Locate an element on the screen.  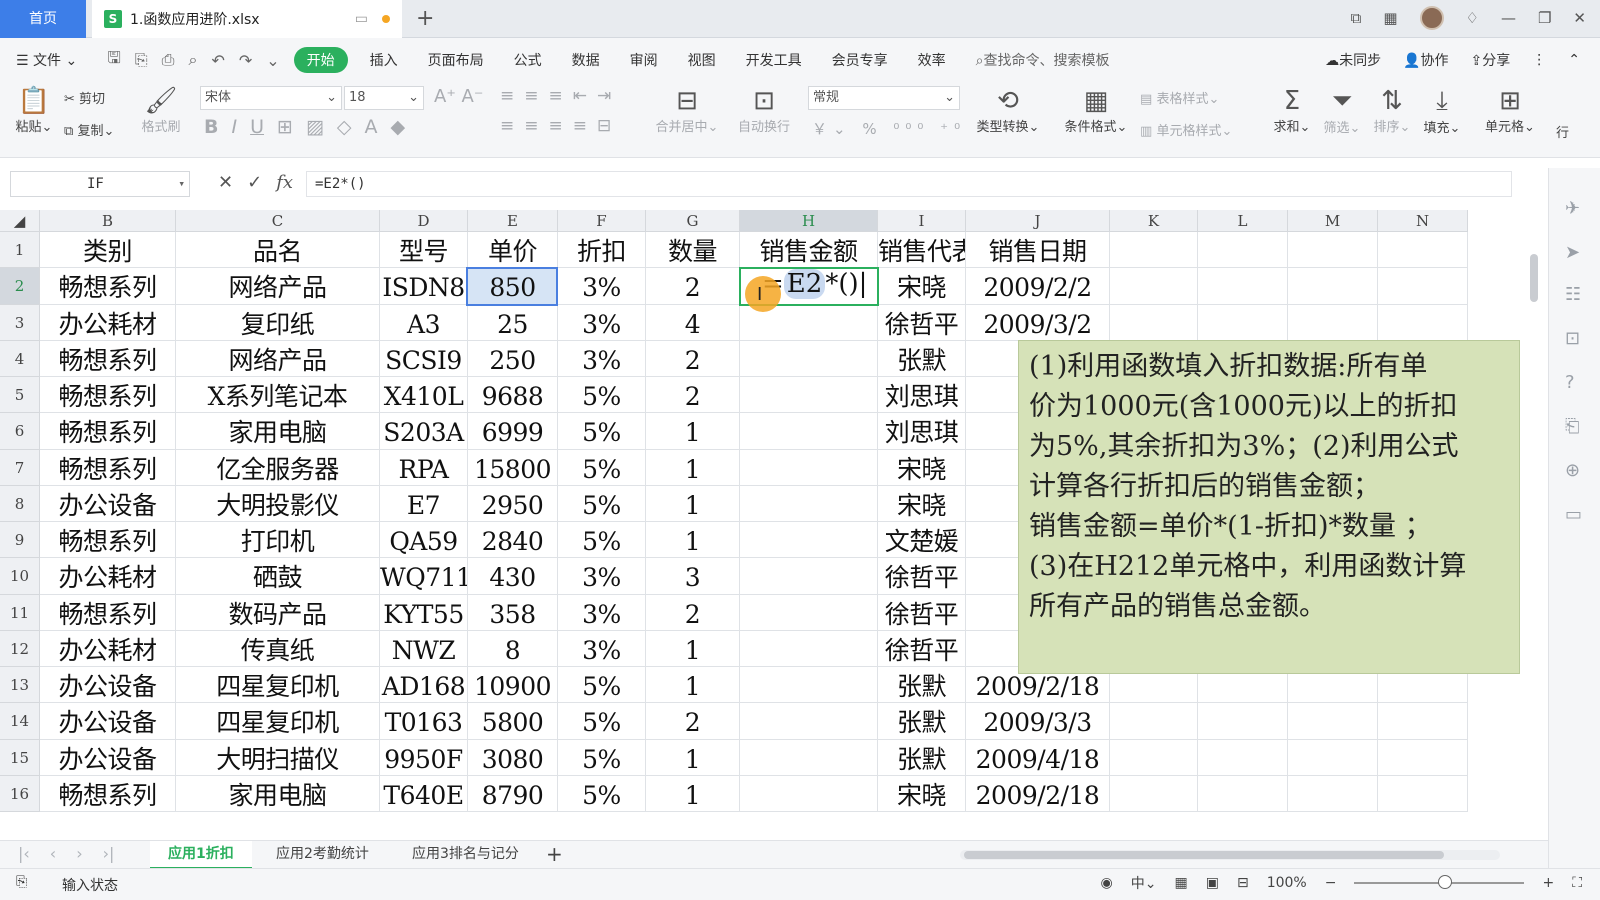
cell-h15 is located at coordinates (809, 757).